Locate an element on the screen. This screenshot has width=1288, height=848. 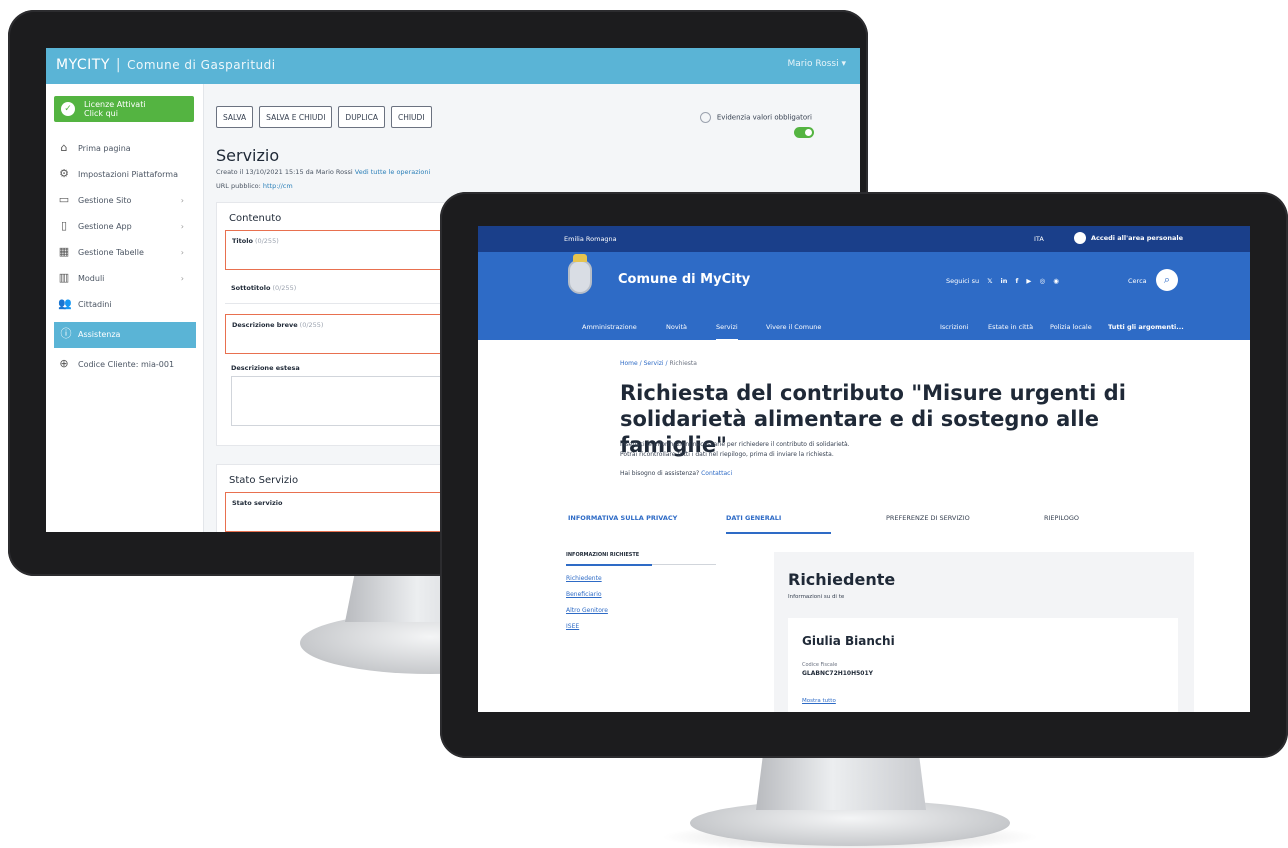
site-name: Comune di MyCity is located at coordinates (684, 279).